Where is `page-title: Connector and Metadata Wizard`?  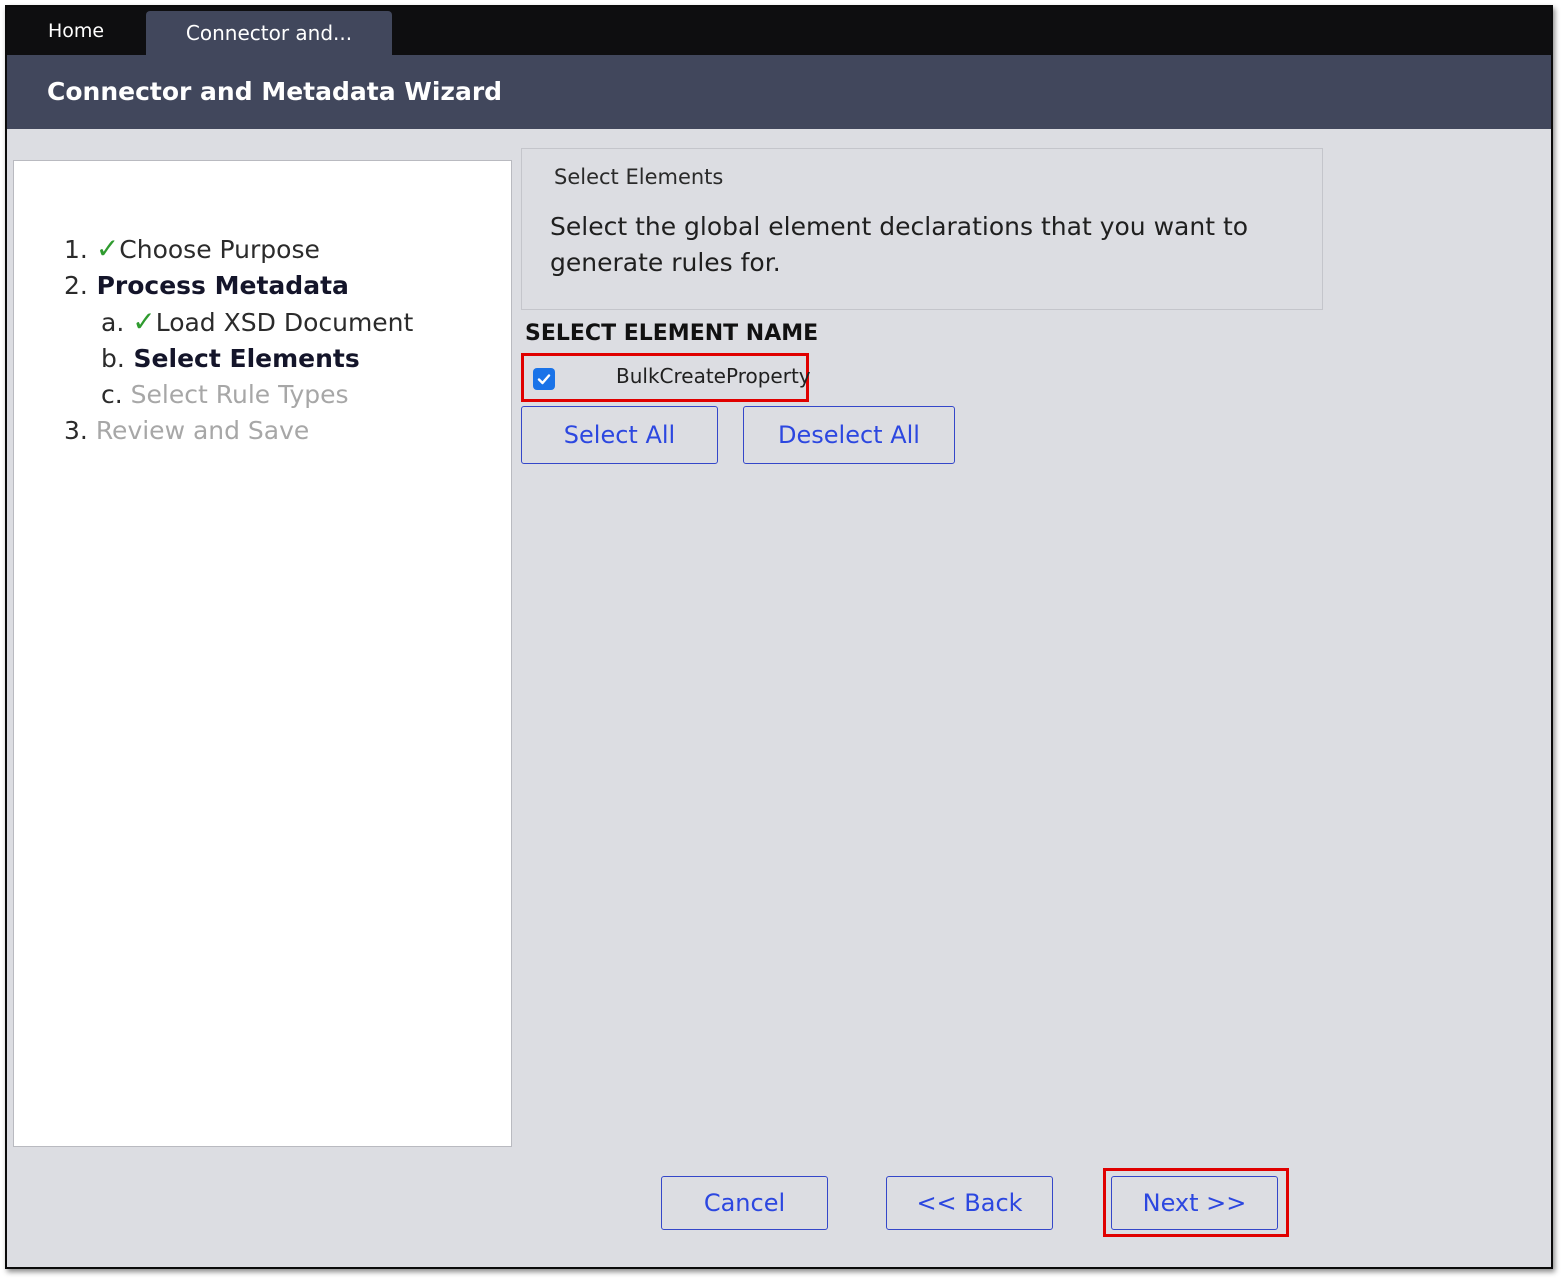
page-title: Connector and Metadata Wizard is located at coordinates (275, 91).